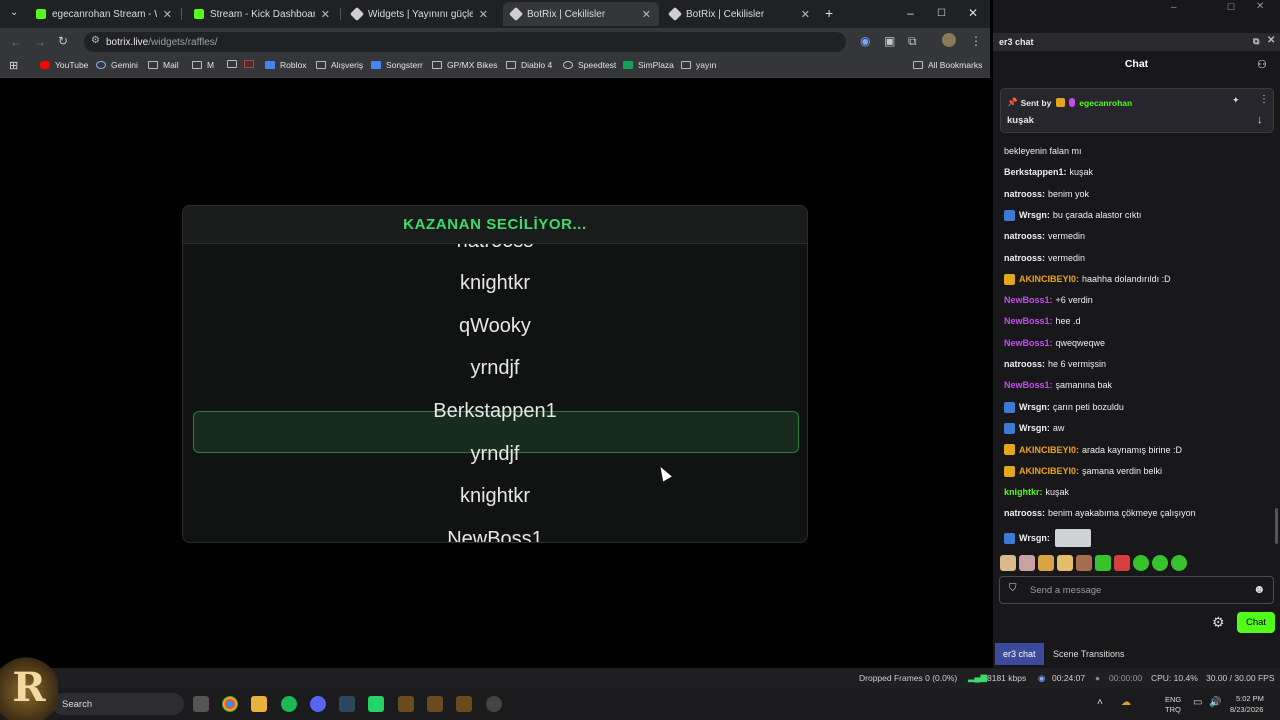 This screenshot has height=720, width=1280. Describe the element at coordinates (889, 41) in the screenshot. I see `cast-icon: ▣` at that location.